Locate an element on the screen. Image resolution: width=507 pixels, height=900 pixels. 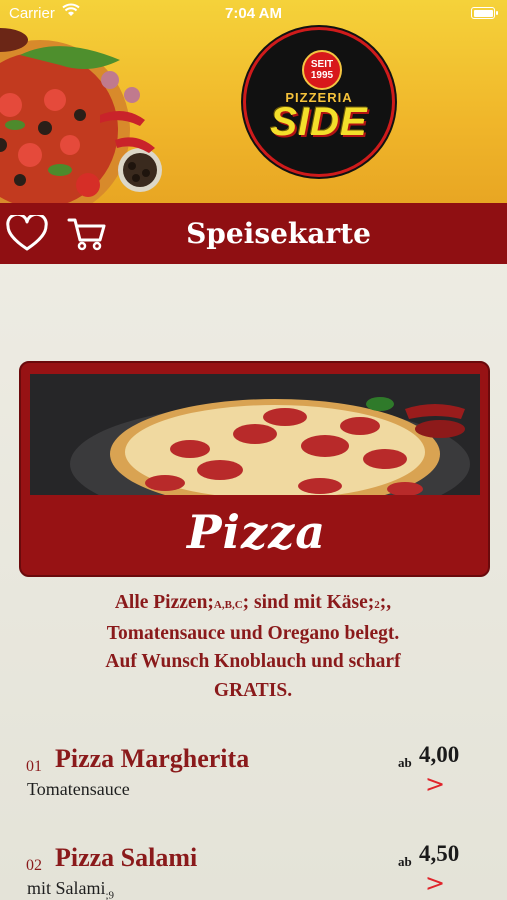
item-description: mit Salami;9 is located at coordinates (71, 889).